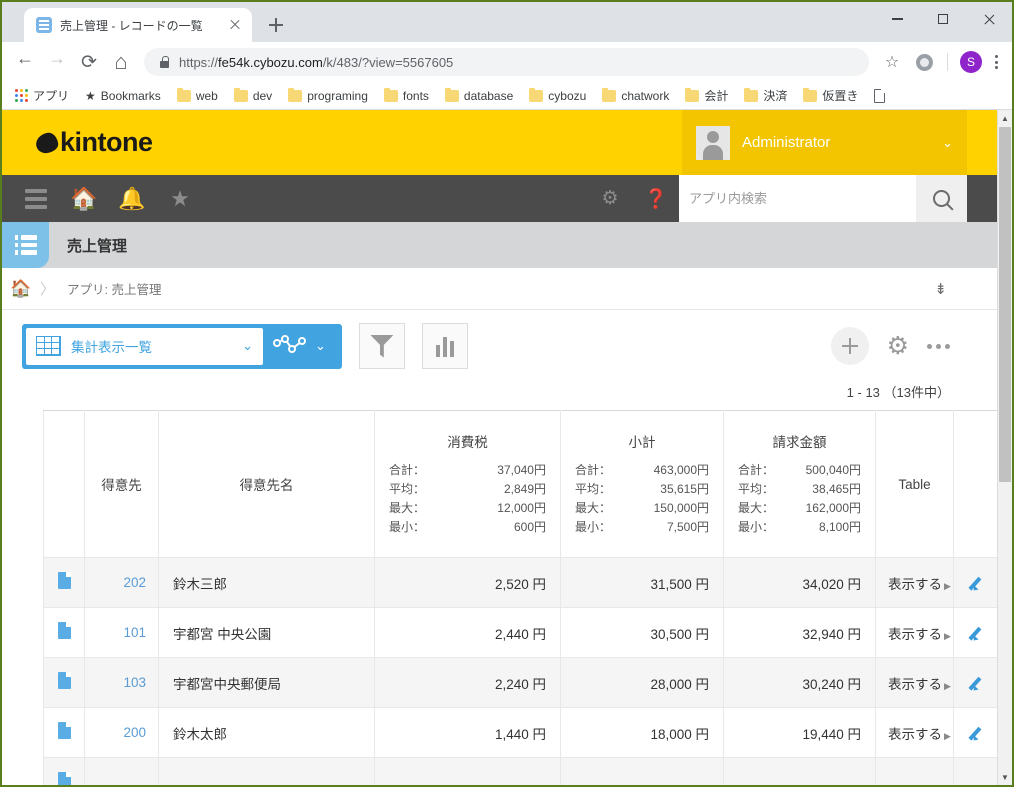 The height and width of the screenshot is (787, 1014). Describe the element at coordinates (940, 289) in the screenshot. I see `pin-icon: ⇟` at that location.